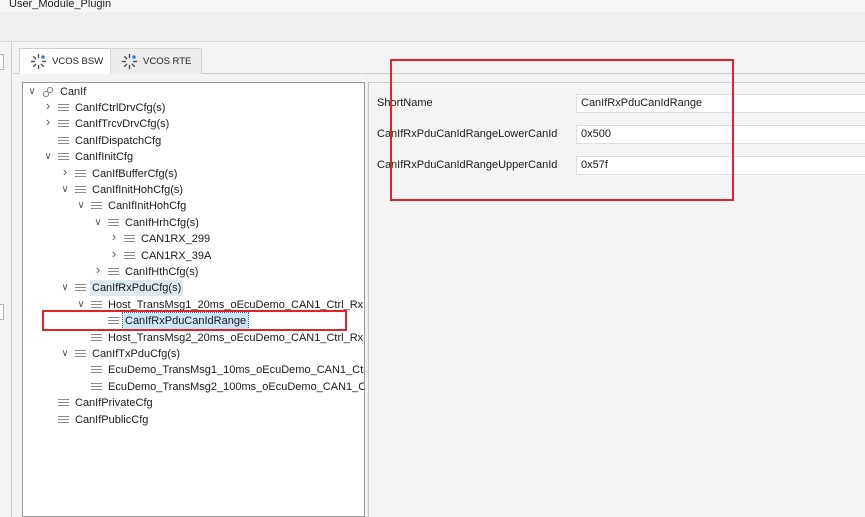 The image size is (865, 517). I want to click on tab-label: VCOS RTE, so click(167, 61).